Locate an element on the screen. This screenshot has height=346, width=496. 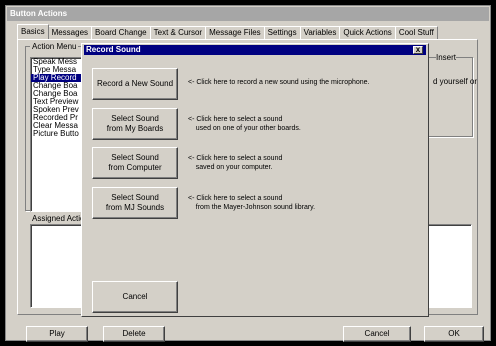
select-from-computer-button: Select Sound from Computer is located at coordinates (135, 163).